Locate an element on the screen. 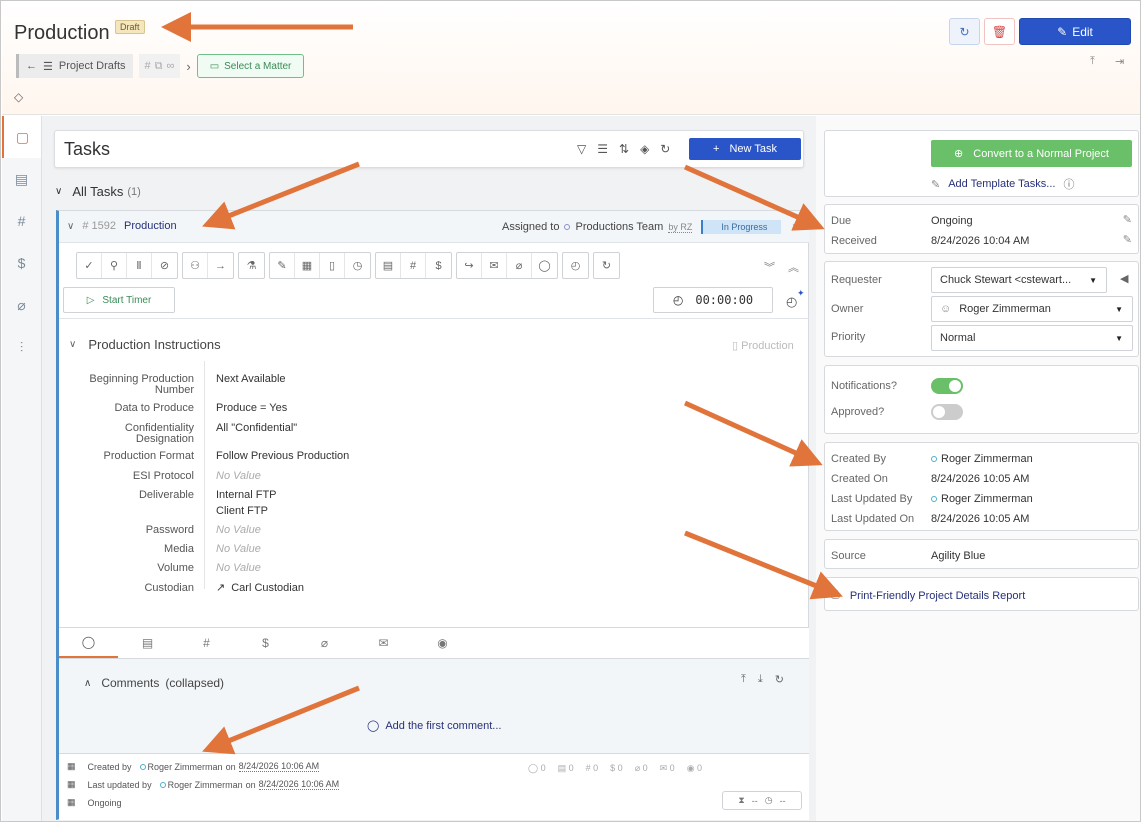 This screenshot has height=822, width=1141. mail-count: ✉ 0 is located at coordinates (667, 768).